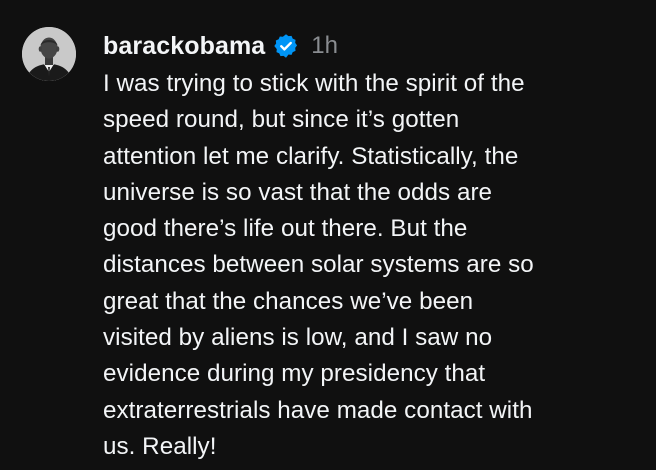  I want to click on post-timestamp: 1h, so click(324, 46).